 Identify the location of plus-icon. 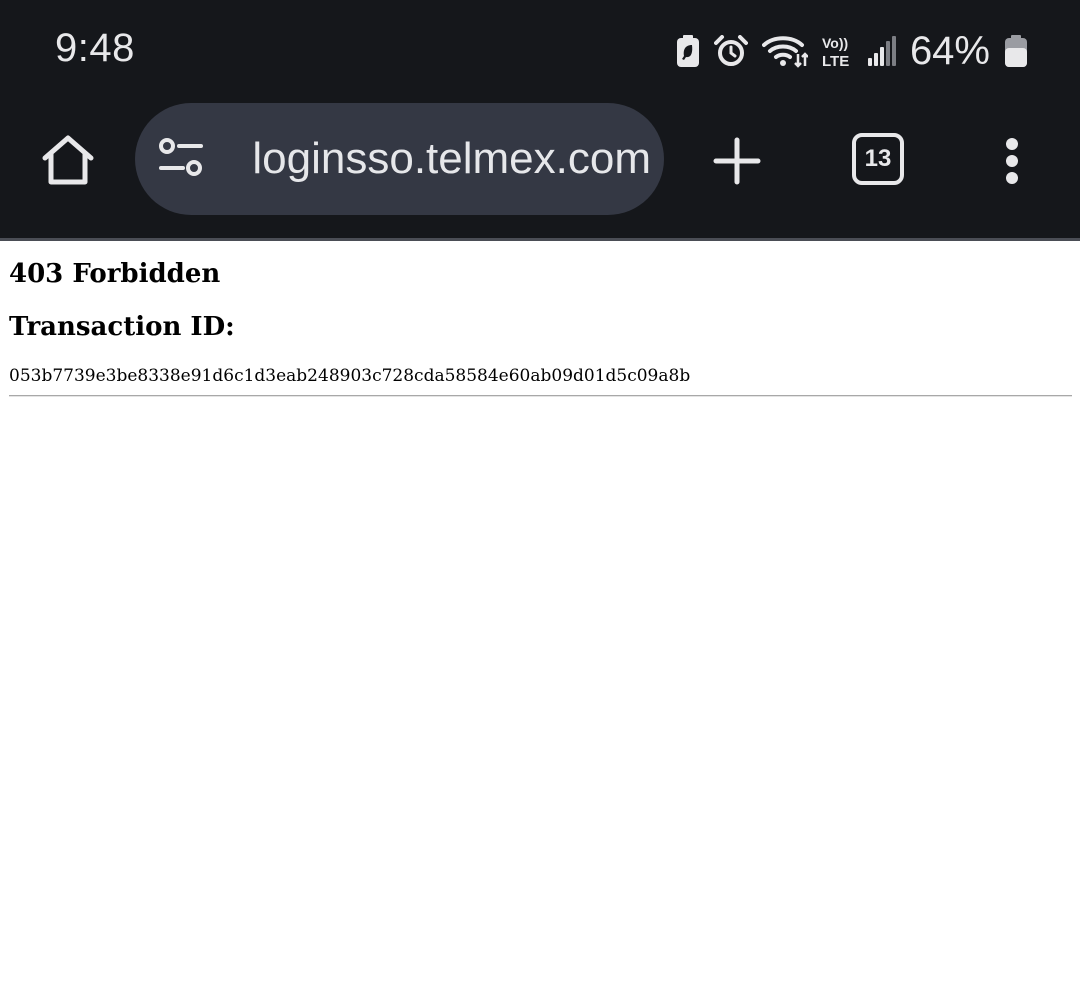
(737, 161).